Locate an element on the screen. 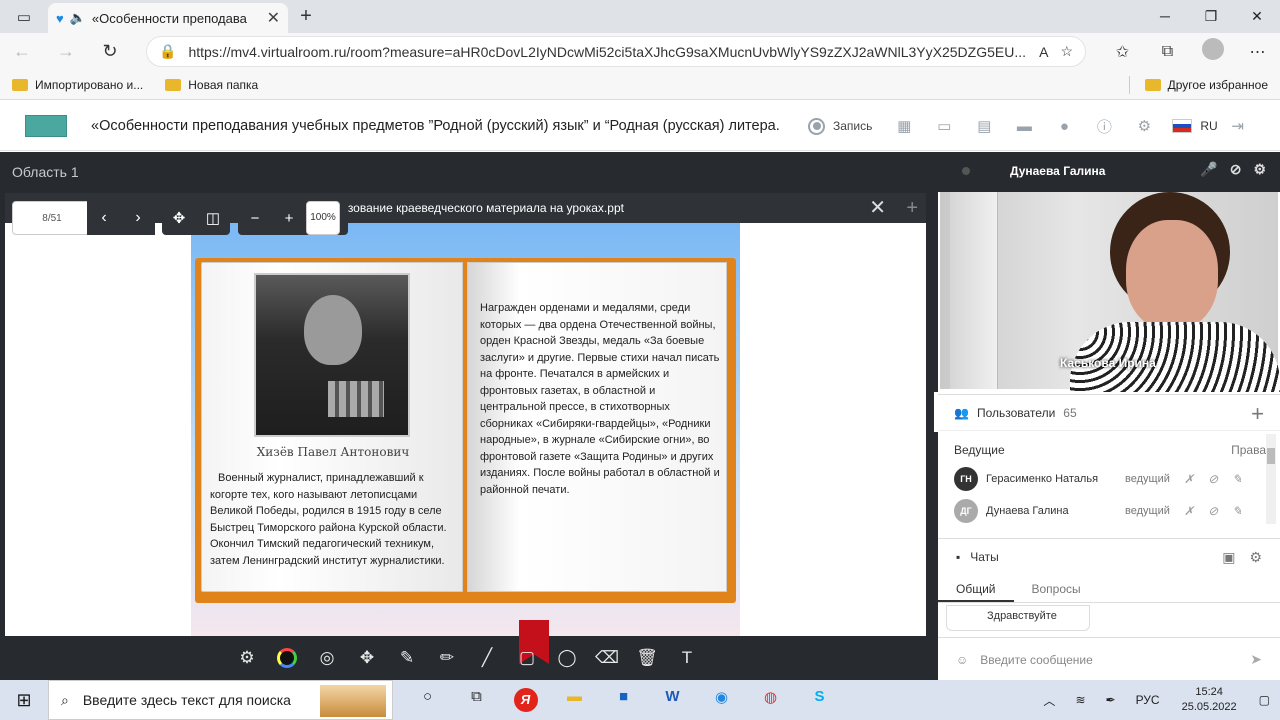  start-icon: ⊞ is located at coordinates (24, 700).